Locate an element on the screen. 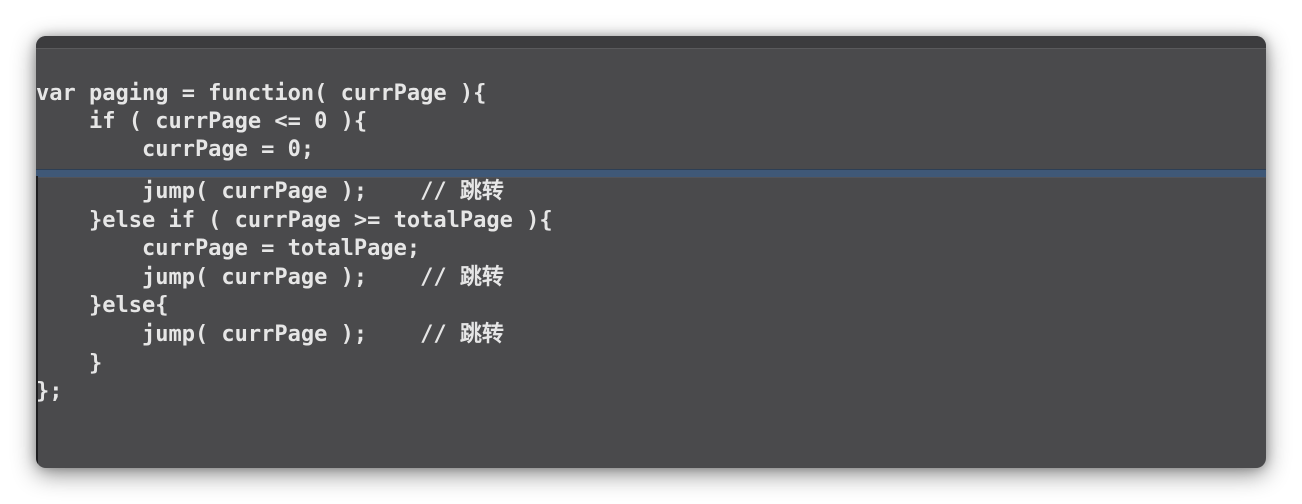 Image resolution: width=1302 pixels, height=504 pixels. code-line: }else if ( currPage >= totalPage ){ is located at coordinates (294, 220).